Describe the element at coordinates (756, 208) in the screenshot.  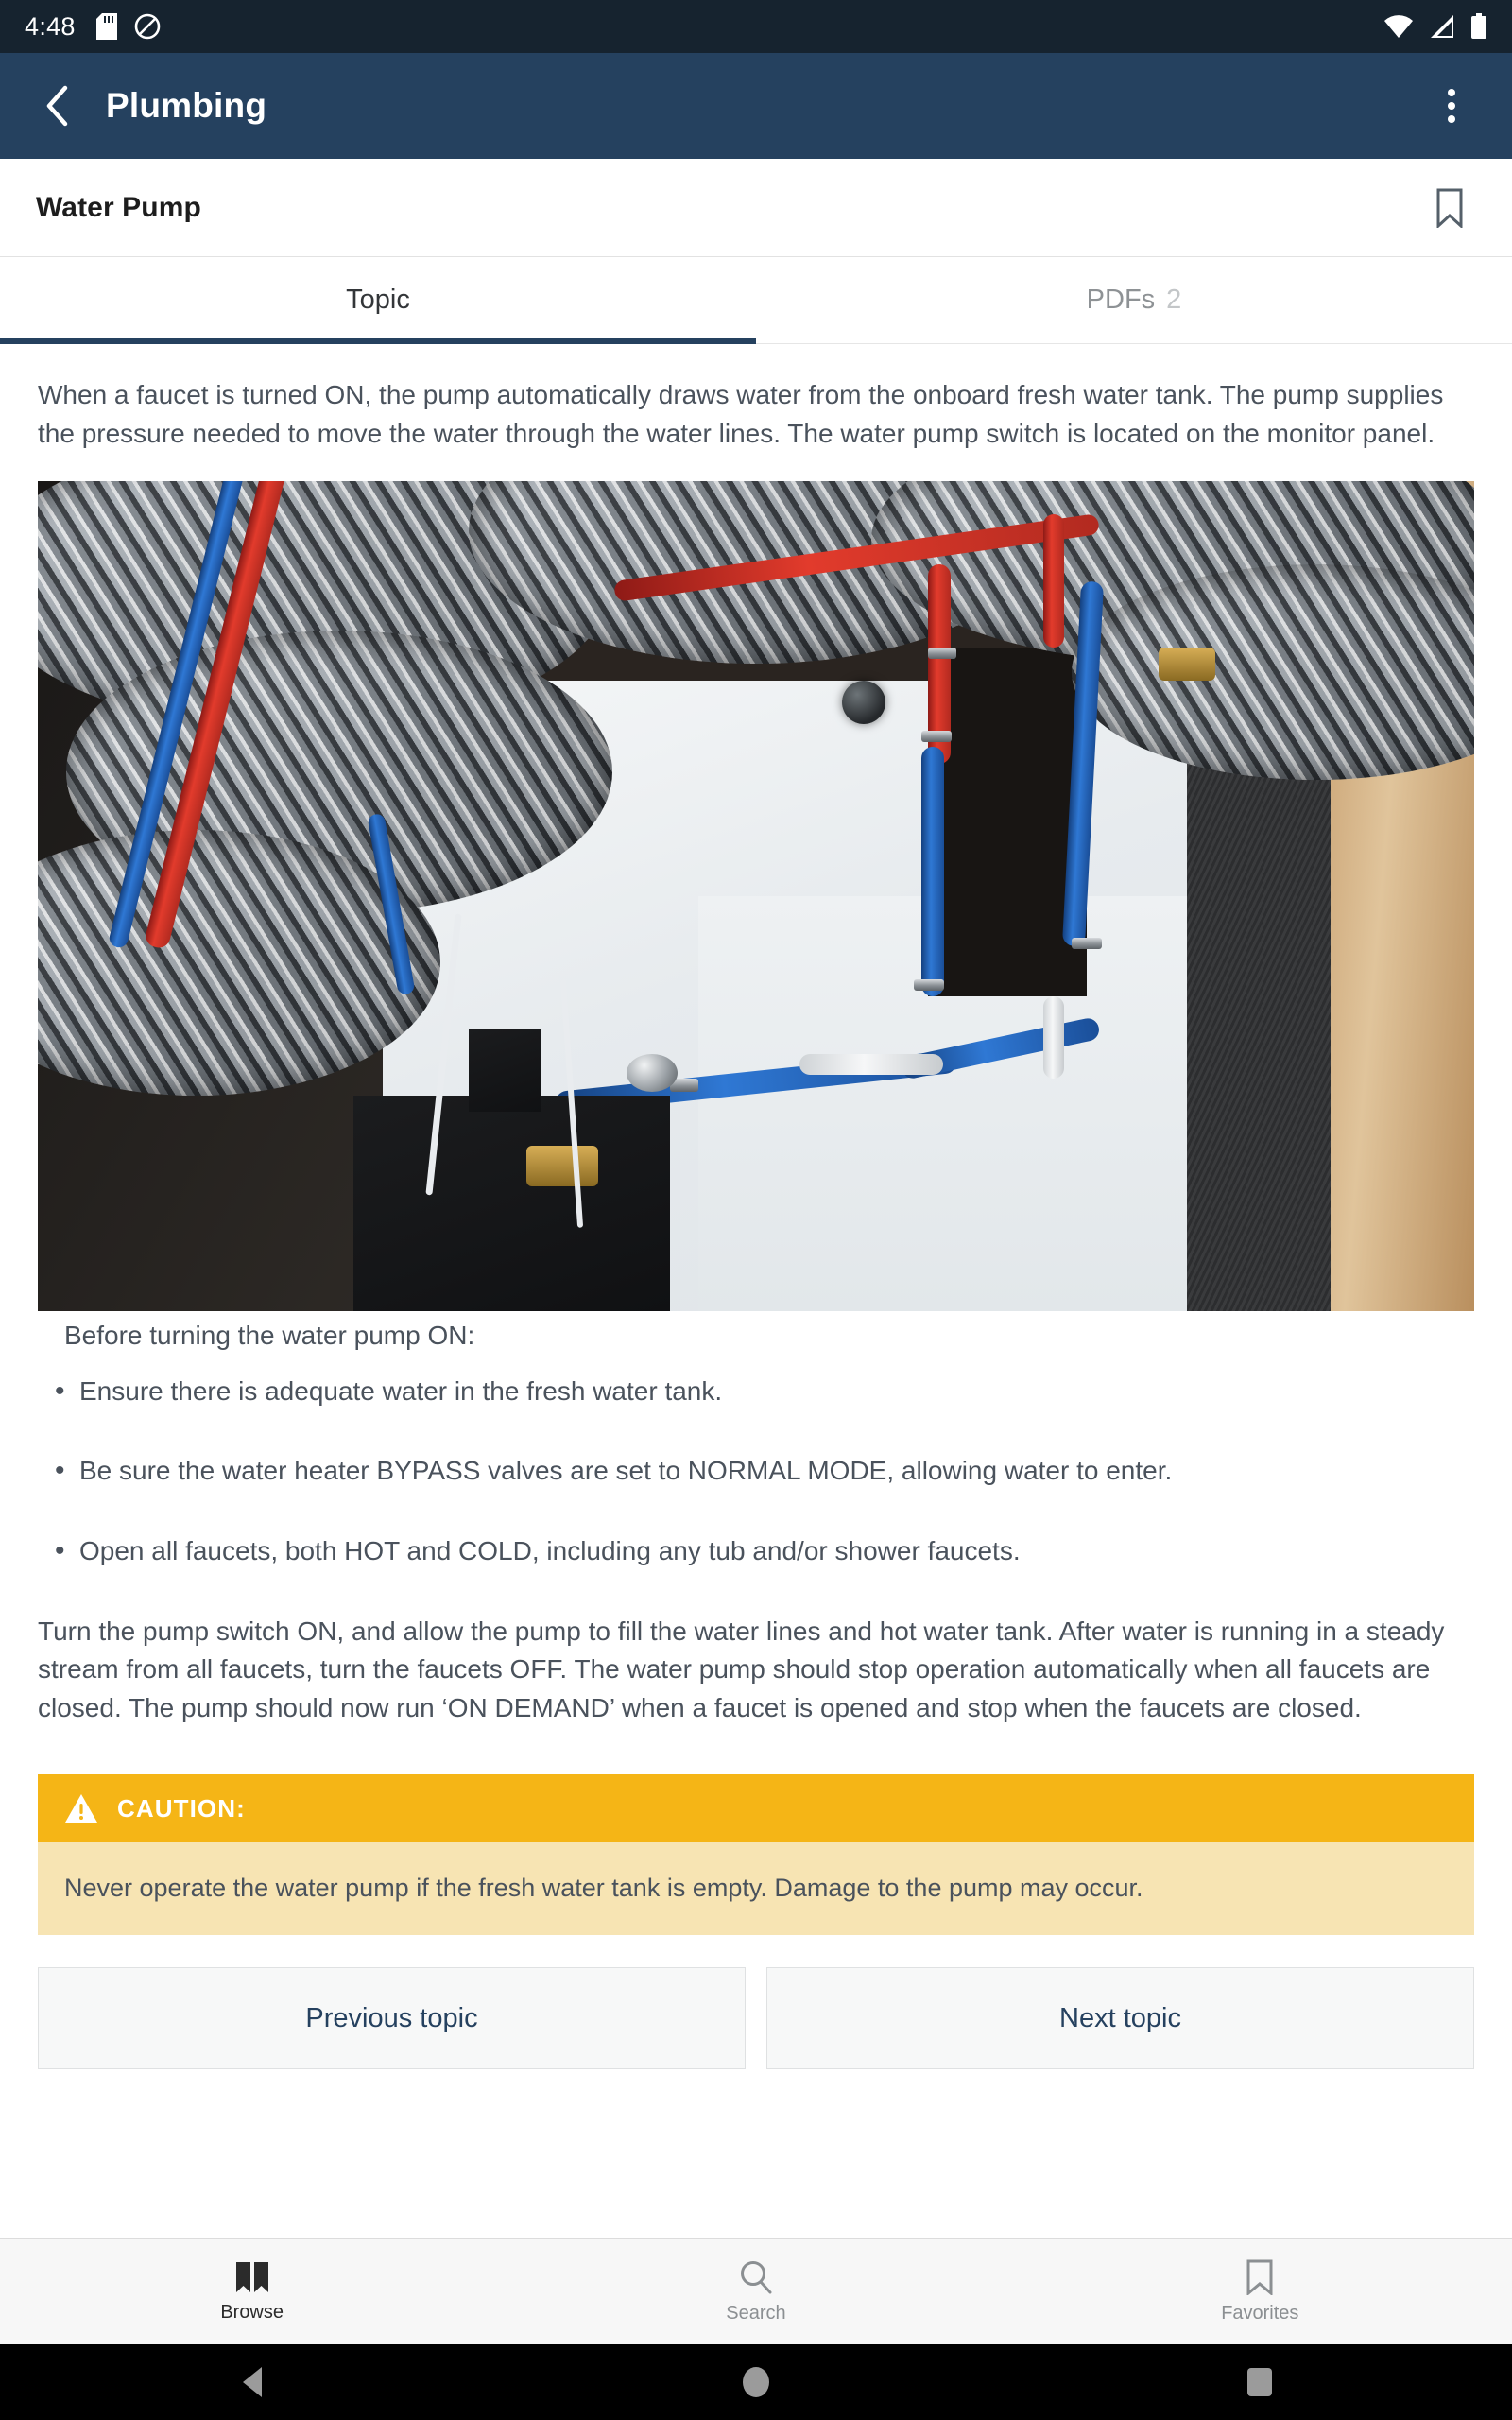
I see `topic-title-row: Water Pump` at that location.